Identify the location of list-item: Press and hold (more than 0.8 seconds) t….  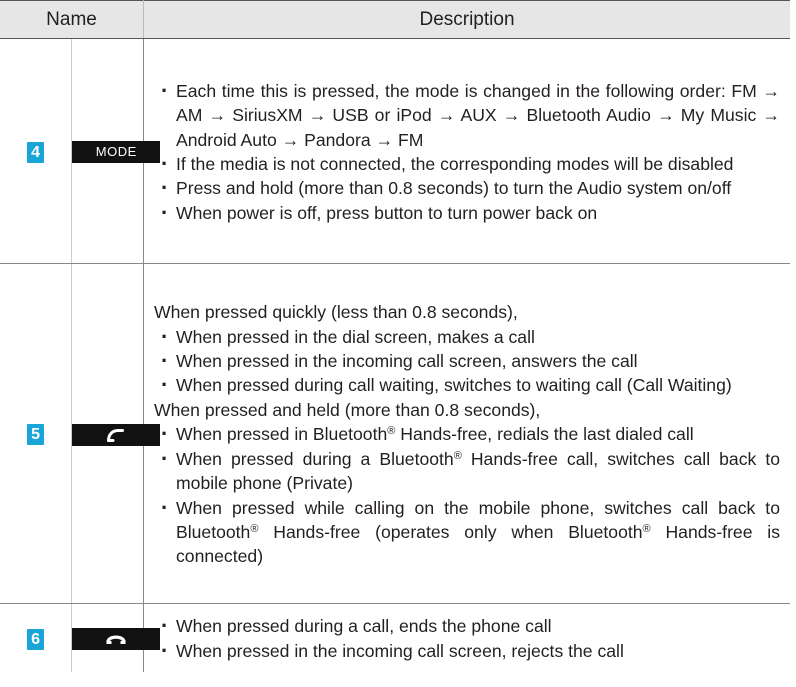
(467, 188).